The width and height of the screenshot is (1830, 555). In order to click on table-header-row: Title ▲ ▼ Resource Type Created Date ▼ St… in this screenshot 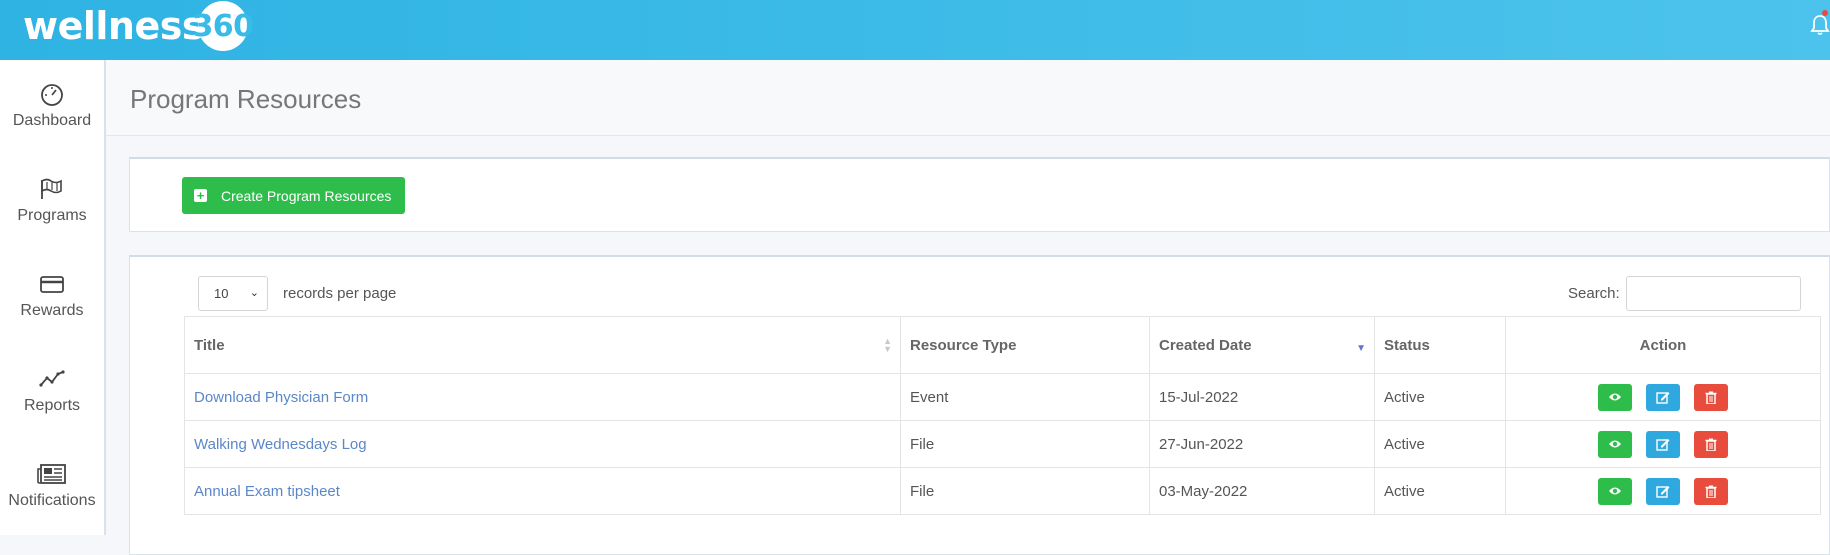, I will do `click(1002, 345)`.